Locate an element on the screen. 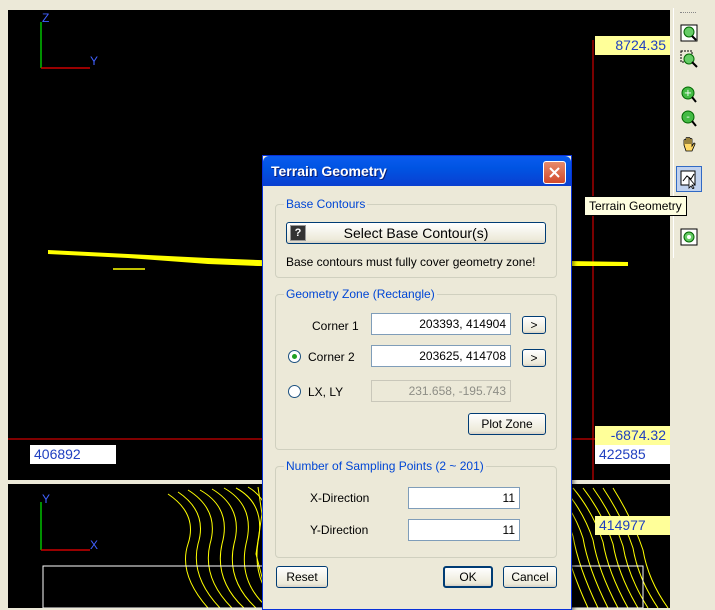 Image resolution: width=715 pixels, height=610 pixels. corner1-field: 203393, 414904 is located at coordinates (441, 324).